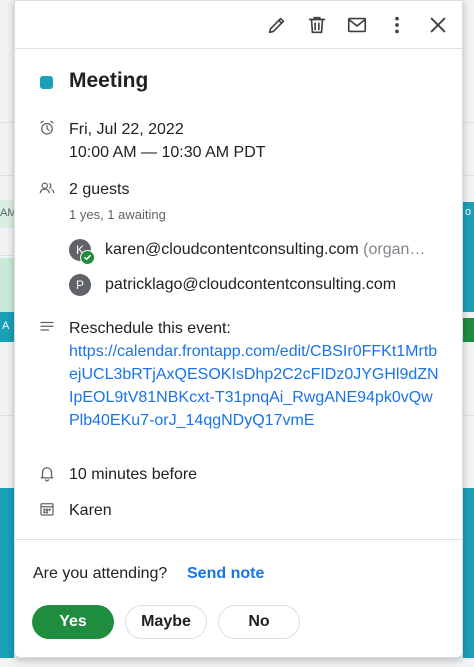 This screenshot has height=667, width=474. Describe the element at coordinates (99, 189) in the screenshot. I see `guest-count: 2 guests` at that location.